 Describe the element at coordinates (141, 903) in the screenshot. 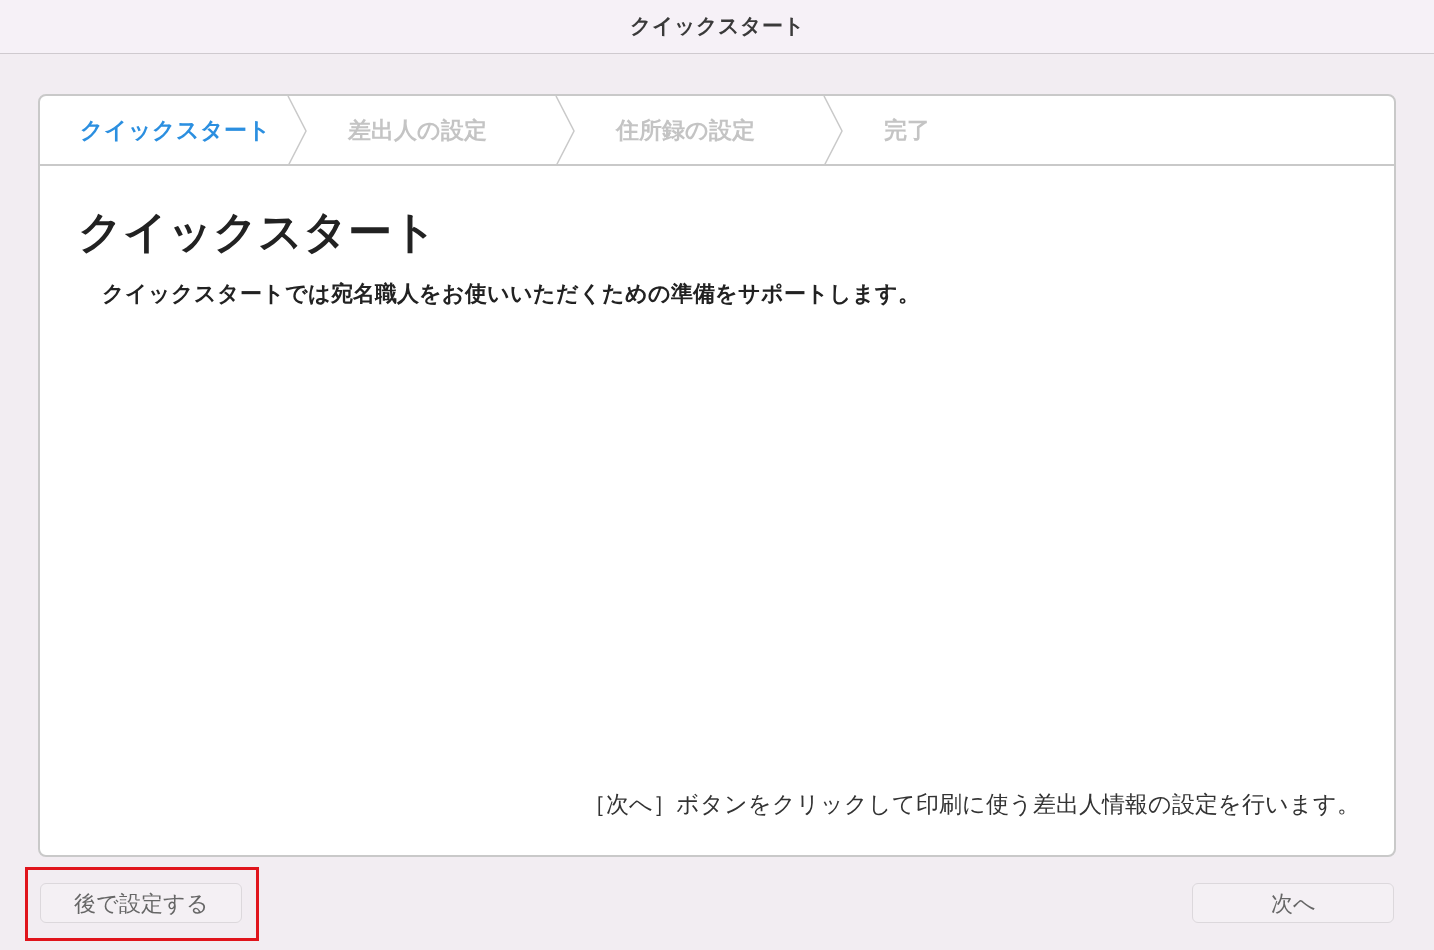

I see `set-later-button: 後で設定する` at that location.